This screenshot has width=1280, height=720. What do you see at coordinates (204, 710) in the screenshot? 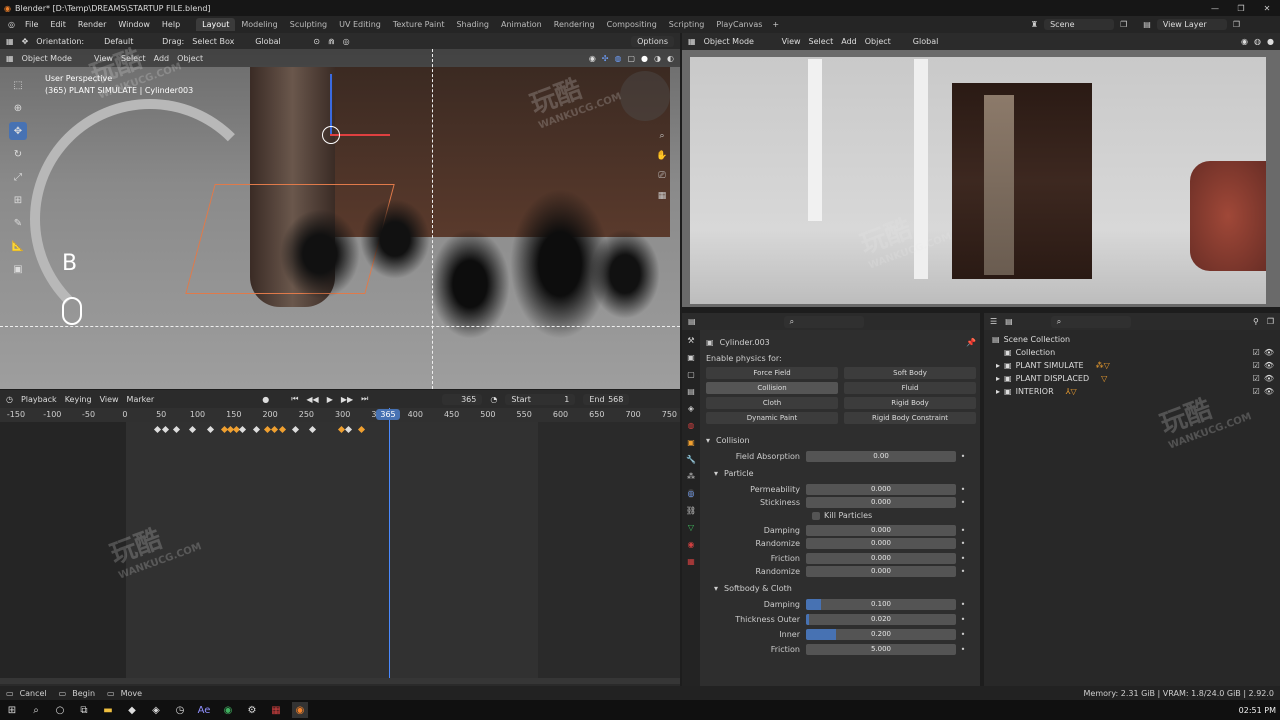
I see `after-effects-icon: Ae` at bounding box center [204, 710].